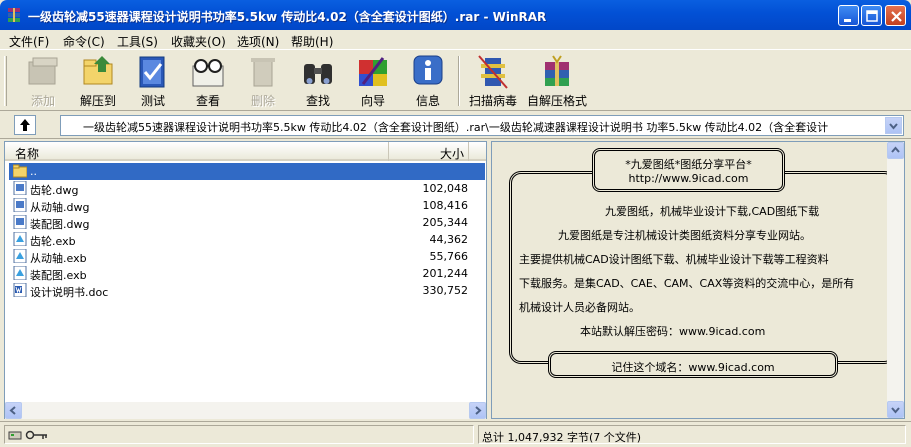 The image size is (911, 447). I want to click on test-button: 测试, so click(153, 81).